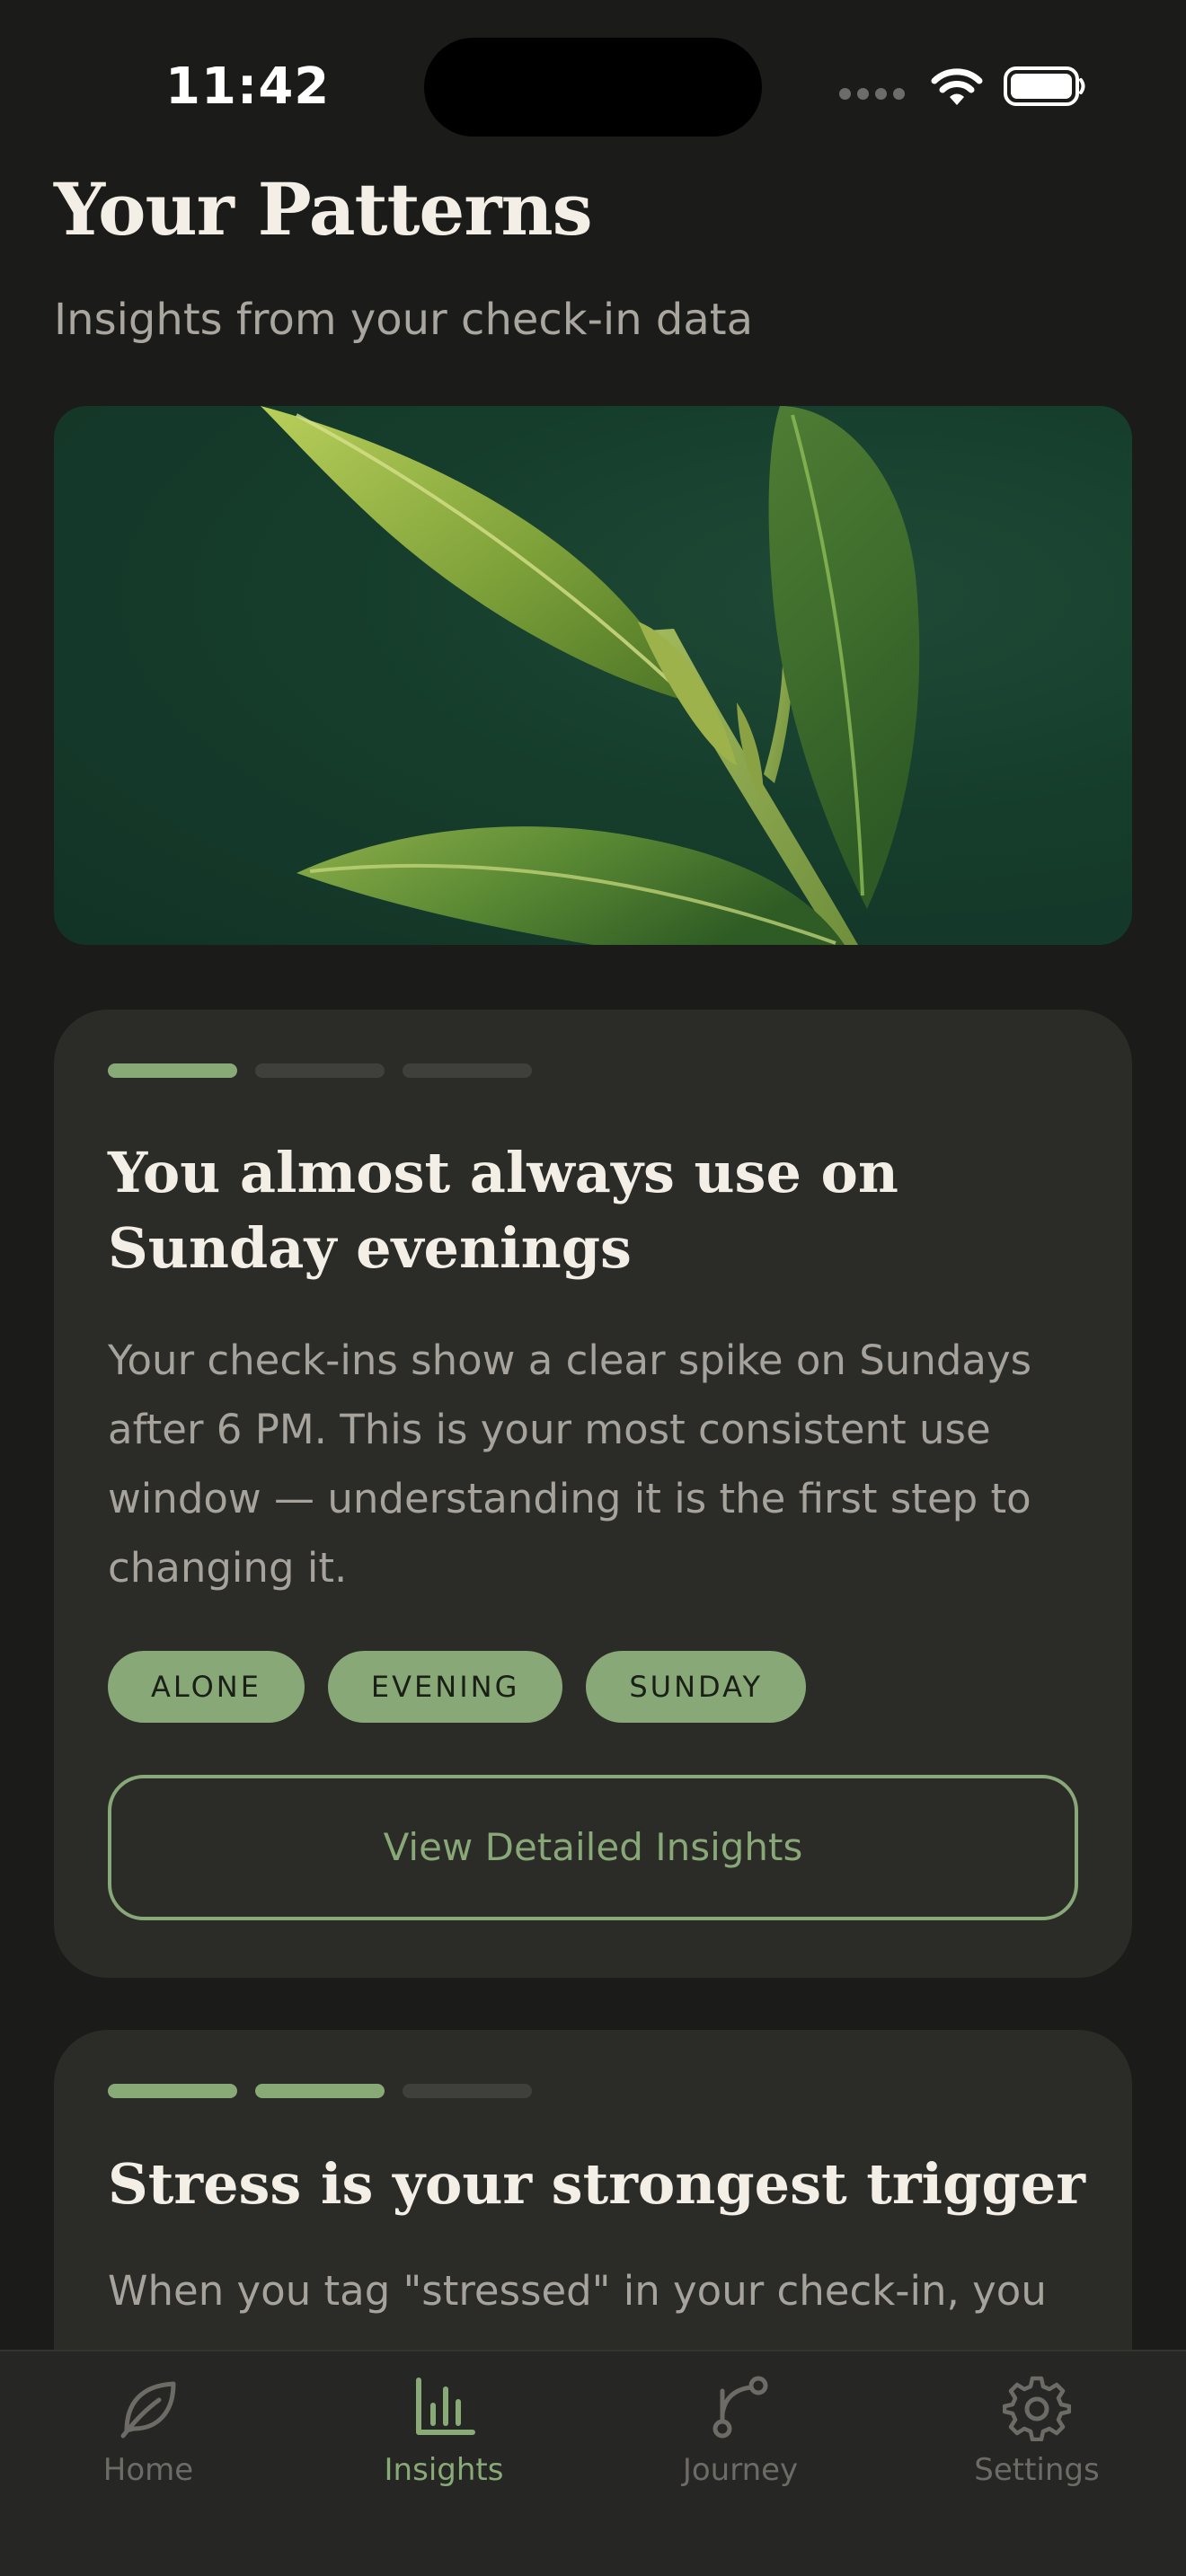 This screenshot has width=1186, height=2576. What do you see at coordinates (323, 209) in the screenshot?
I see `page-title: Your Patterns` at bounding box center [323, 209].